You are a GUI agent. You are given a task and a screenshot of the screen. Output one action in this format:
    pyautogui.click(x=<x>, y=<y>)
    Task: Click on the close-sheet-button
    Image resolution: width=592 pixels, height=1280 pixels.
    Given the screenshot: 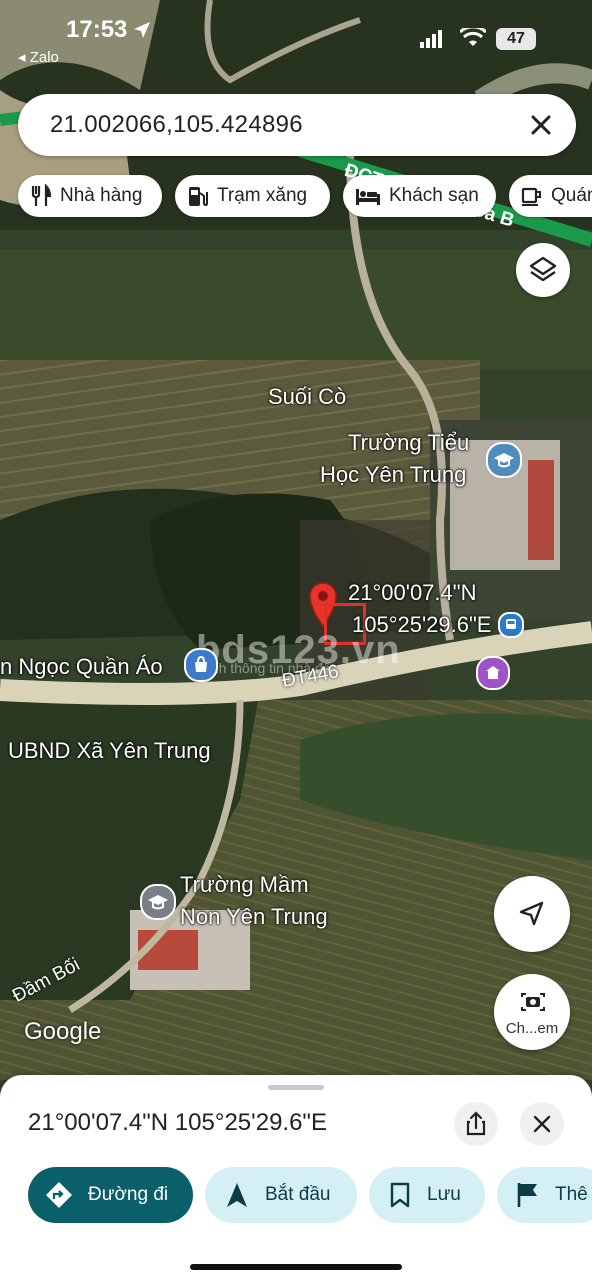 What is the action you would take?
    pyautogui.click(x=542, y=1124)
    